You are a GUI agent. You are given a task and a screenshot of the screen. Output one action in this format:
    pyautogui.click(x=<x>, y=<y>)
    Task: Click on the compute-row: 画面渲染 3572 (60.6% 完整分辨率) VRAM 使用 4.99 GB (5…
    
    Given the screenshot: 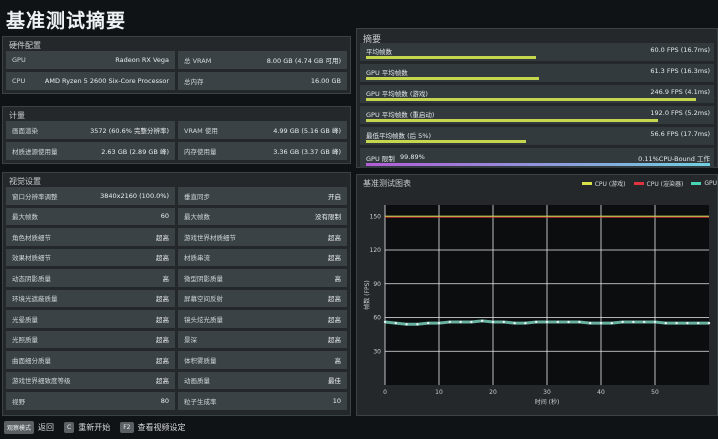 What is the action you would take?
    pyautogui.click(x=176, y=130)
    